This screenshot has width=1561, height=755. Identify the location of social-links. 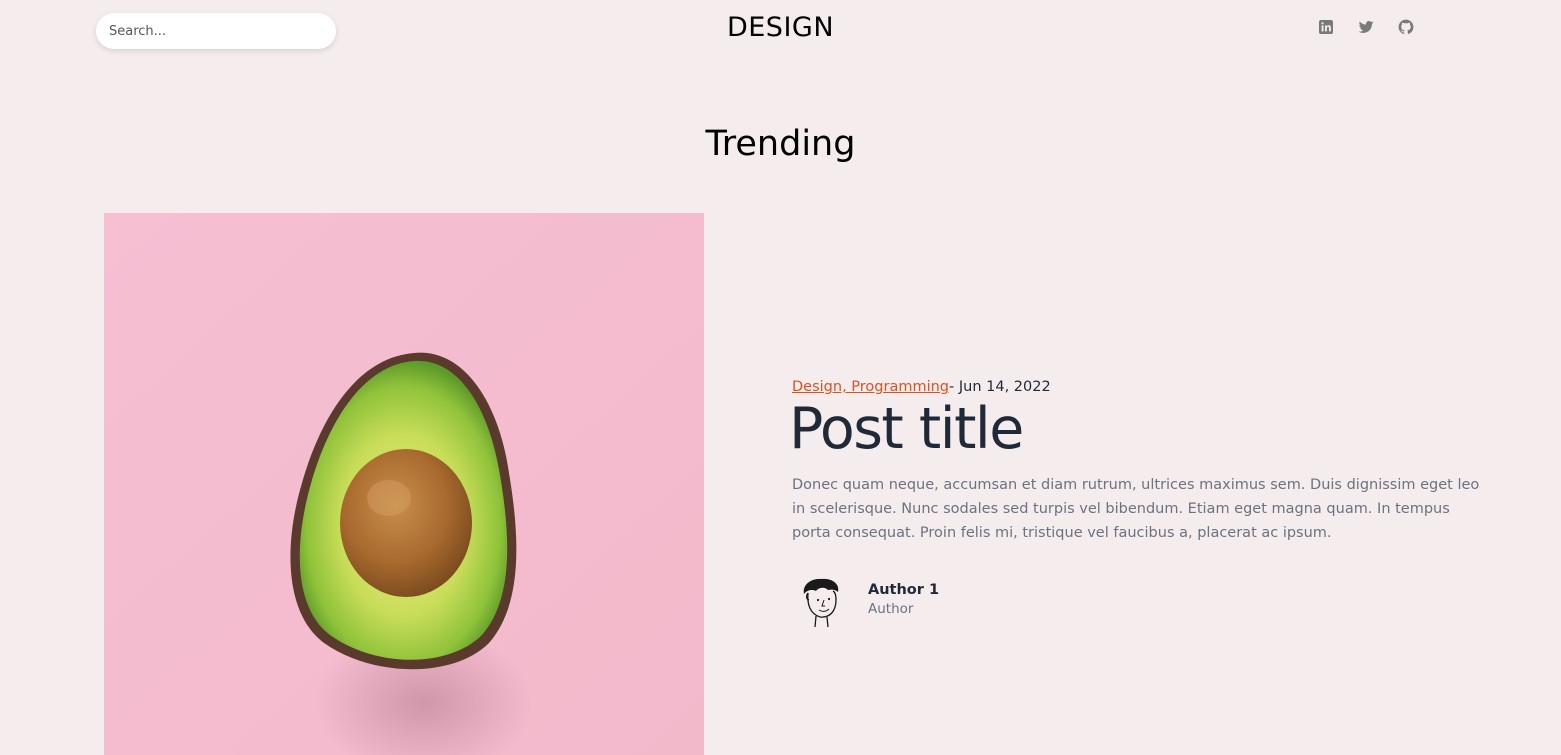
(1366, 27).